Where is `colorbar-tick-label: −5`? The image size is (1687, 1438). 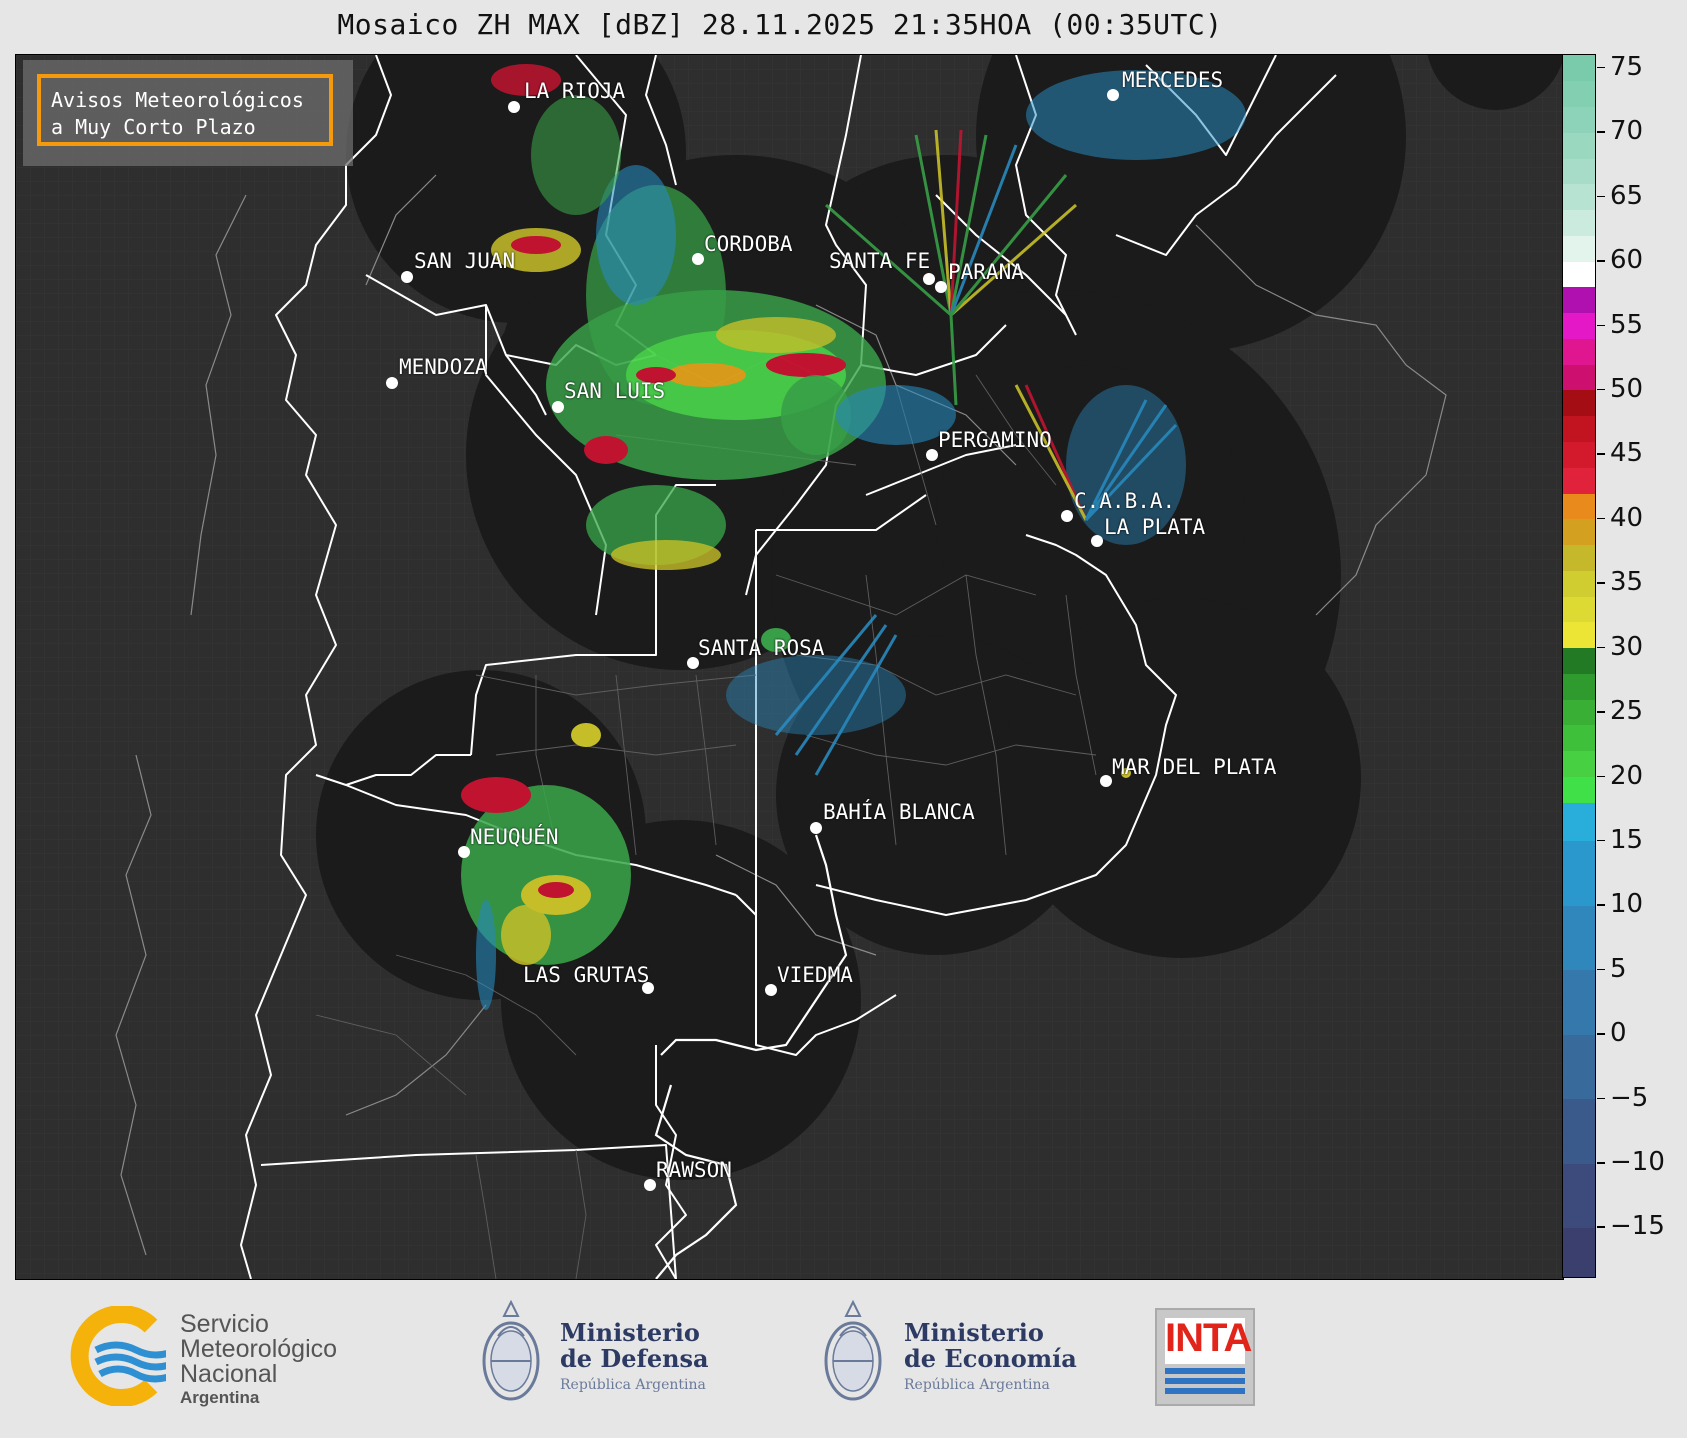 colorbar-tick-label: −5 is located at coordinates (1629, 1097).